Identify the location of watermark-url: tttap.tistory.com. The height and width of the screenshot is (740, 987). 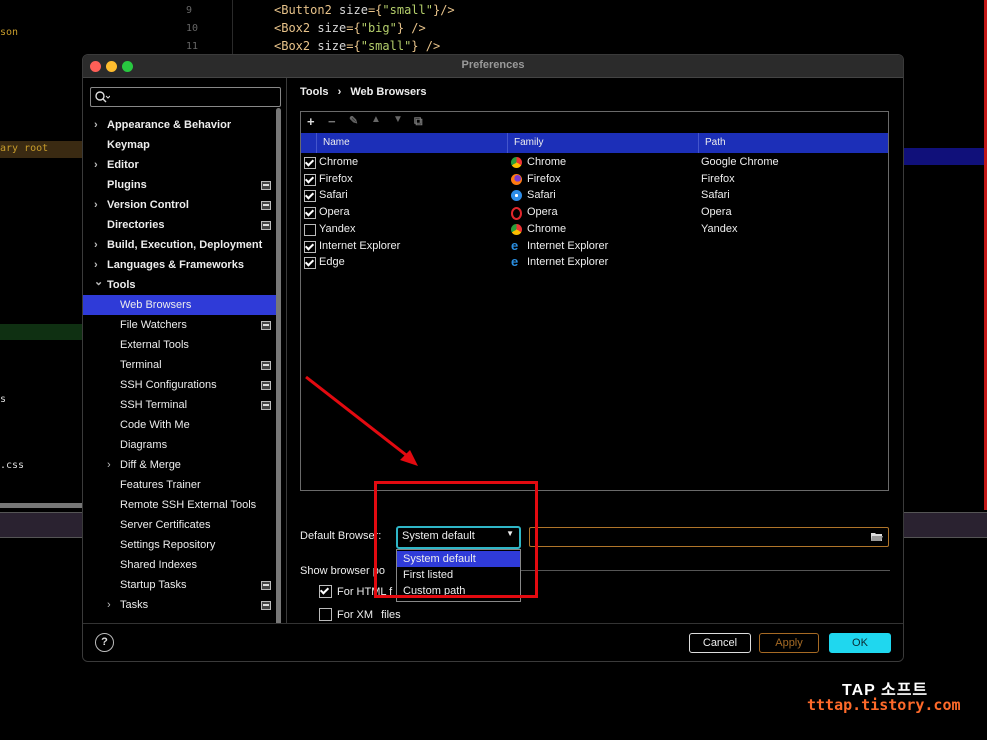
(884, 705).